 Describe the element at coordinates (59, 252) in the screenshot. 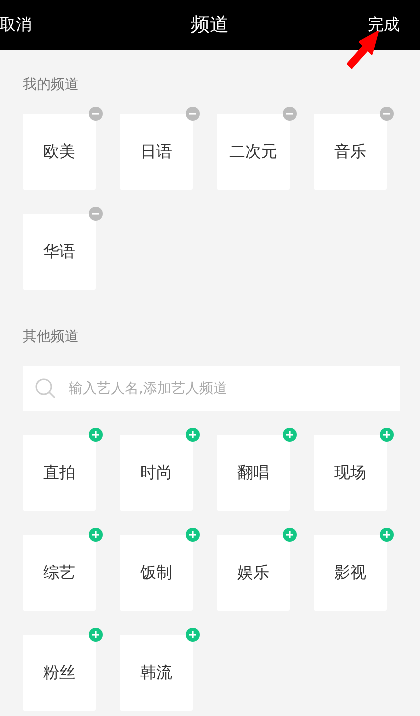

I see `channel-tile: 华语` at that location.